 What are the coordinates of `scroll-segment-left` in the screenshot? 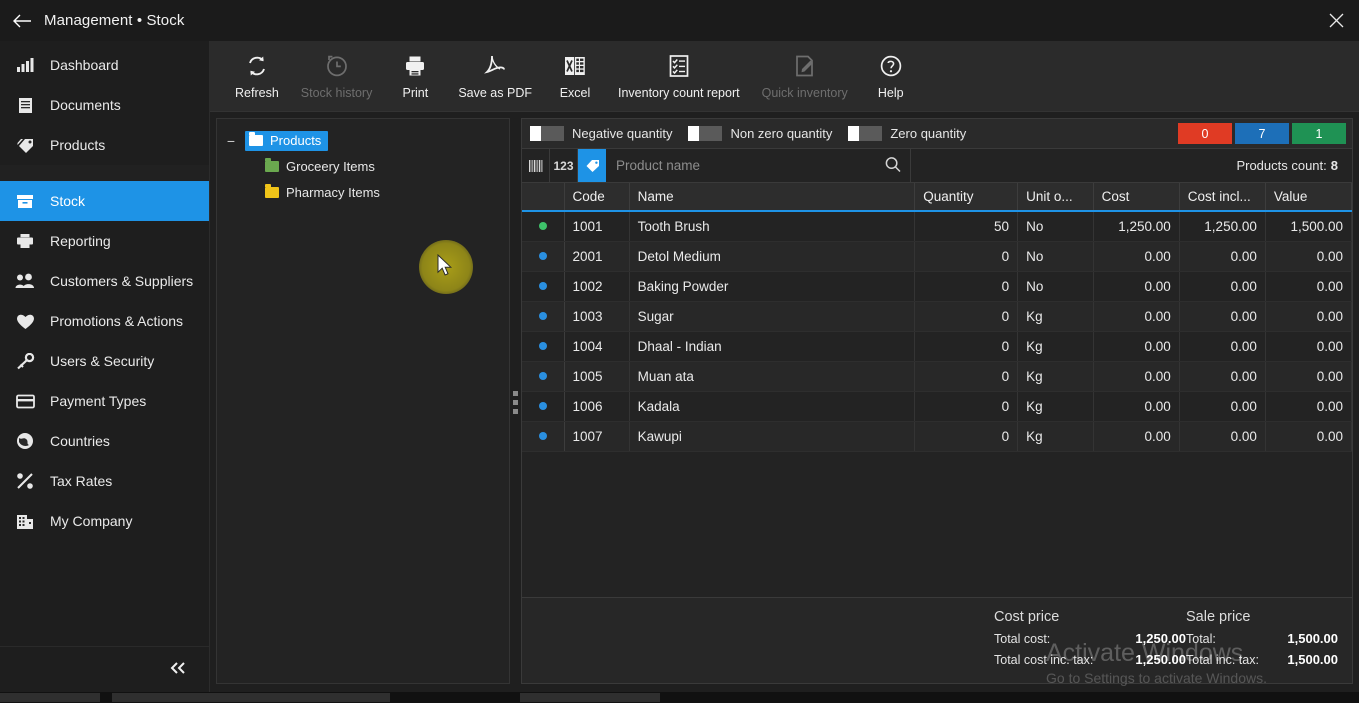 It's located at (50, 697).